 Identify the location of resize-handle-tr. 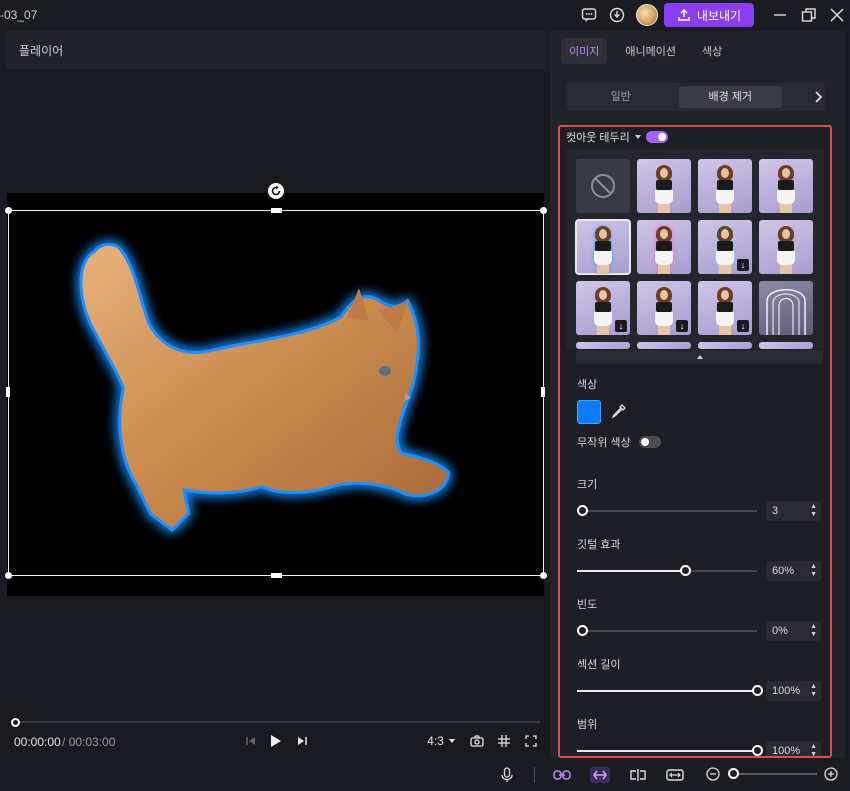
(543, 210).